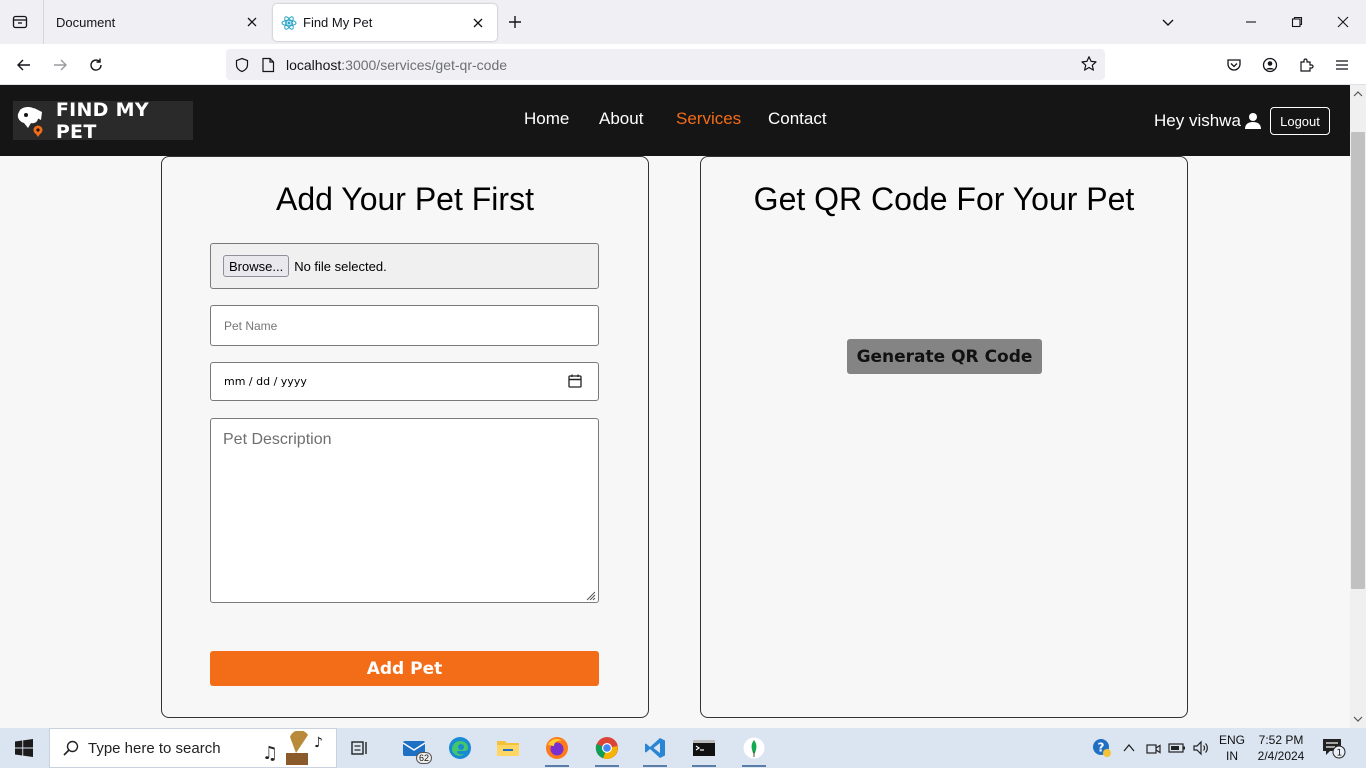 The width and height of the screenshot is (1366, 768). I want to click on pet-name-placeholder: Pet Name, so click(251, 325).